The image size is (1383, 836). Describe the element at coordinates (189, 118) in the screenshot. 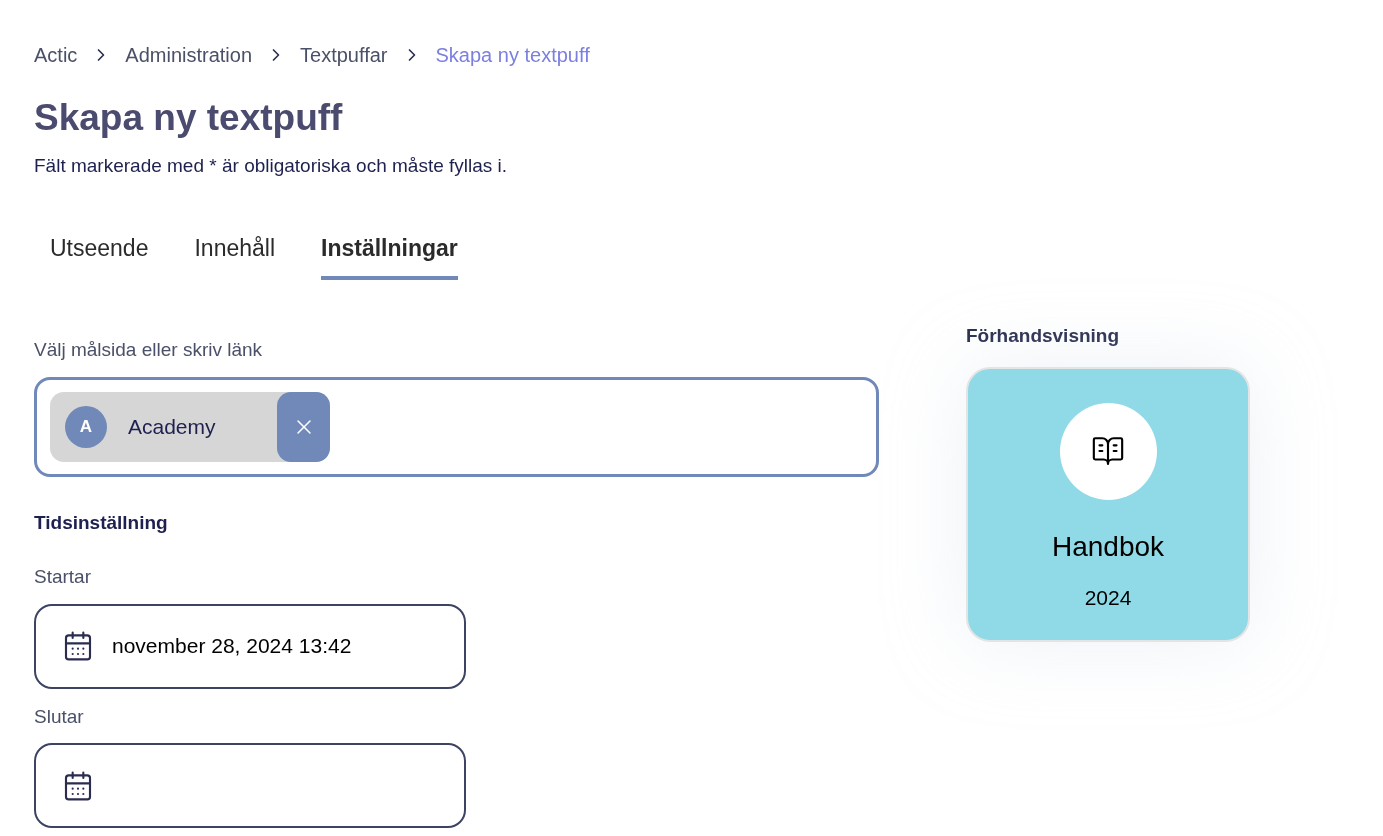

I see `page-title: Skapa ny textpuff` at that location.